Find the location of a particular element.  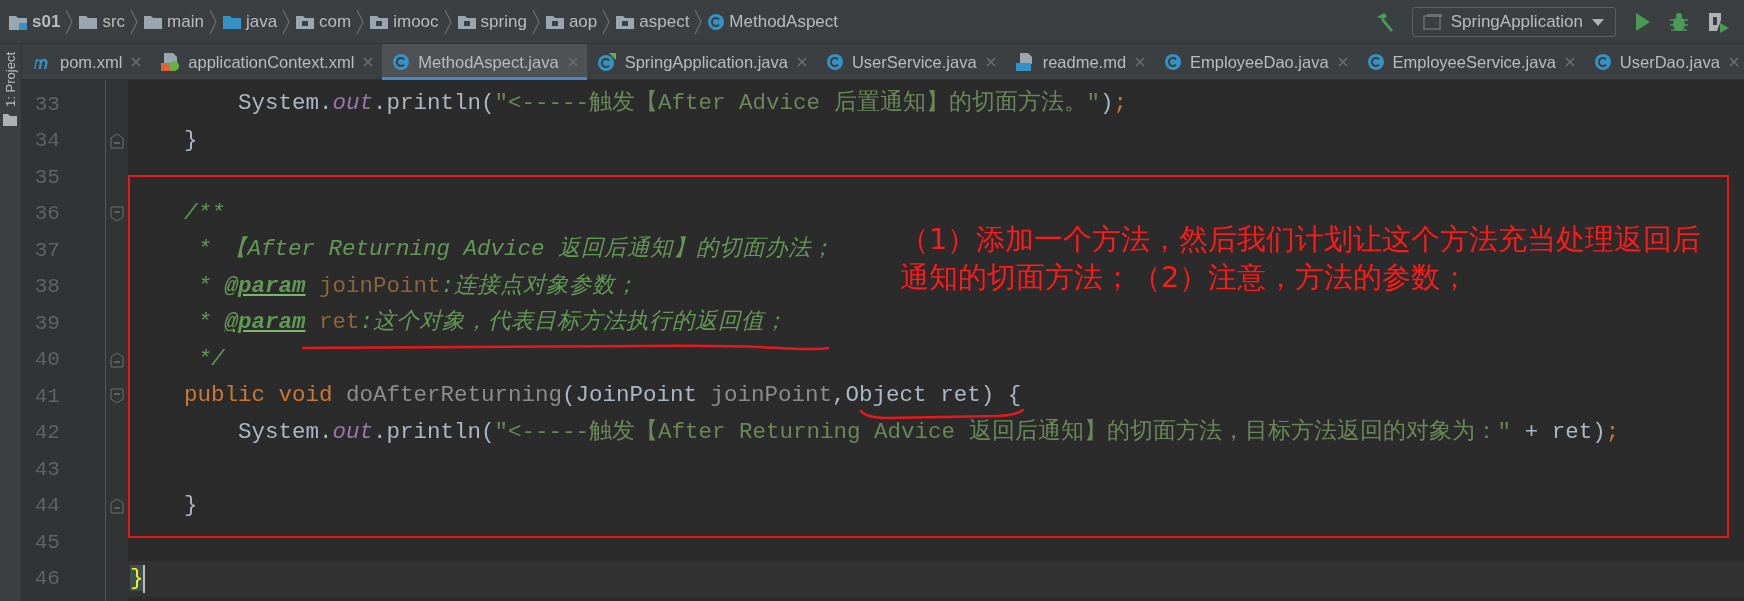

editor-tab: MethodAspect.java is located at coordinates (484, 62).